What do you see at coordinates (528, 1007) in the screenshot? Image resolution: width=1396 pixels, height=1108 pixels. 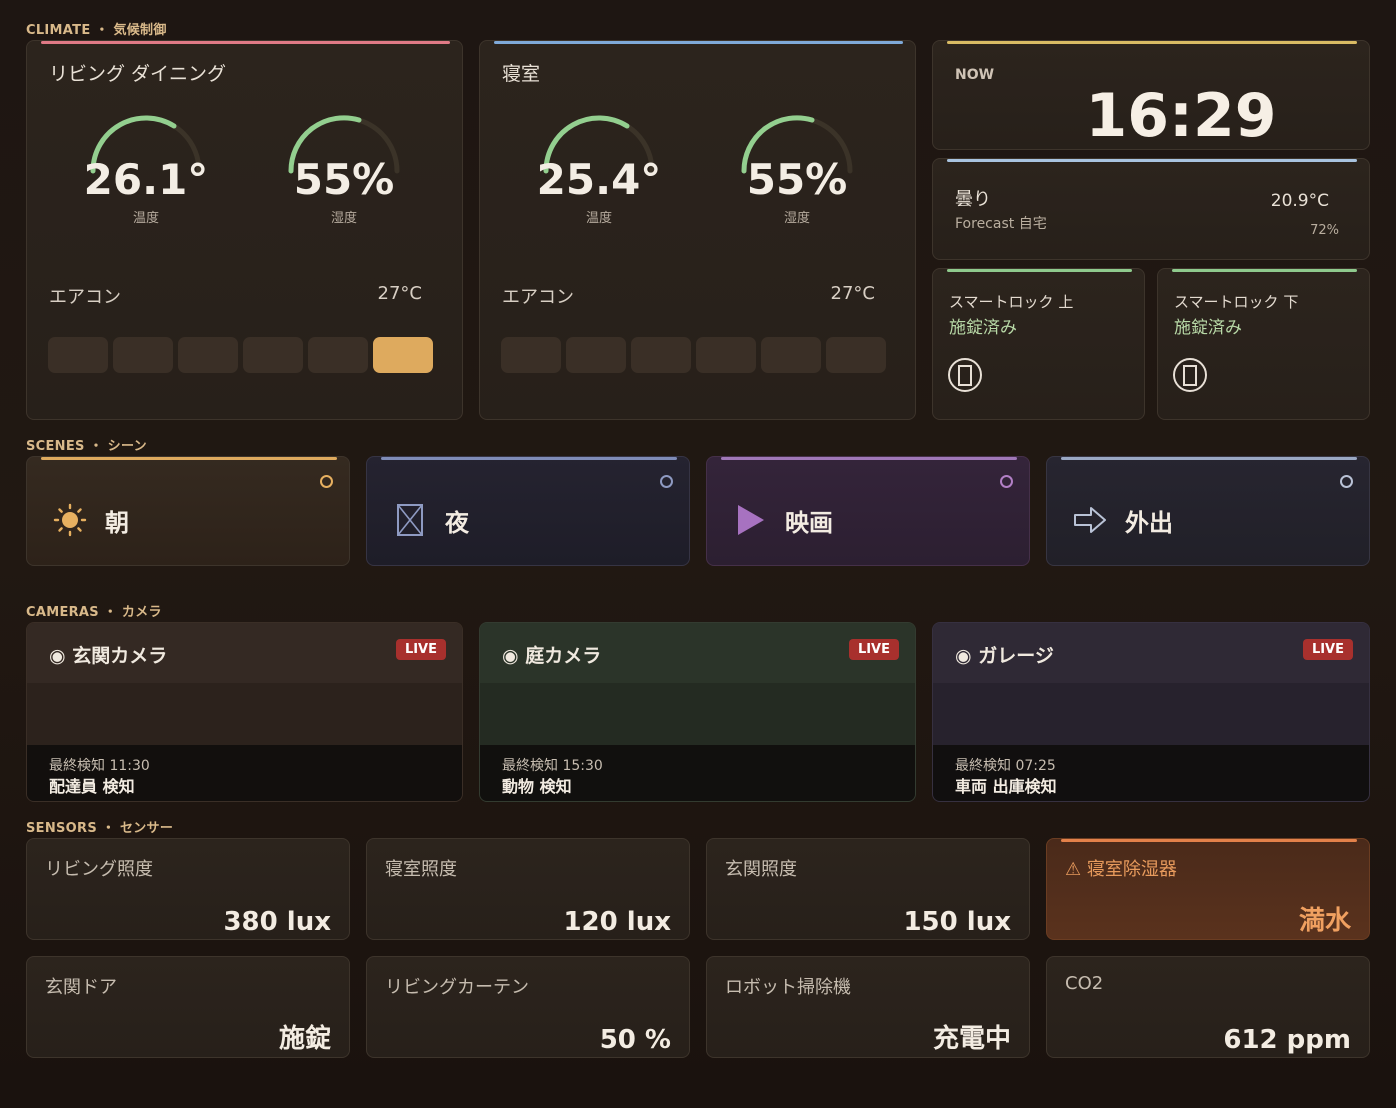 I see `sensor-living-curtain: リビングカーテン 50 %` at bounding box center [528, 1007].